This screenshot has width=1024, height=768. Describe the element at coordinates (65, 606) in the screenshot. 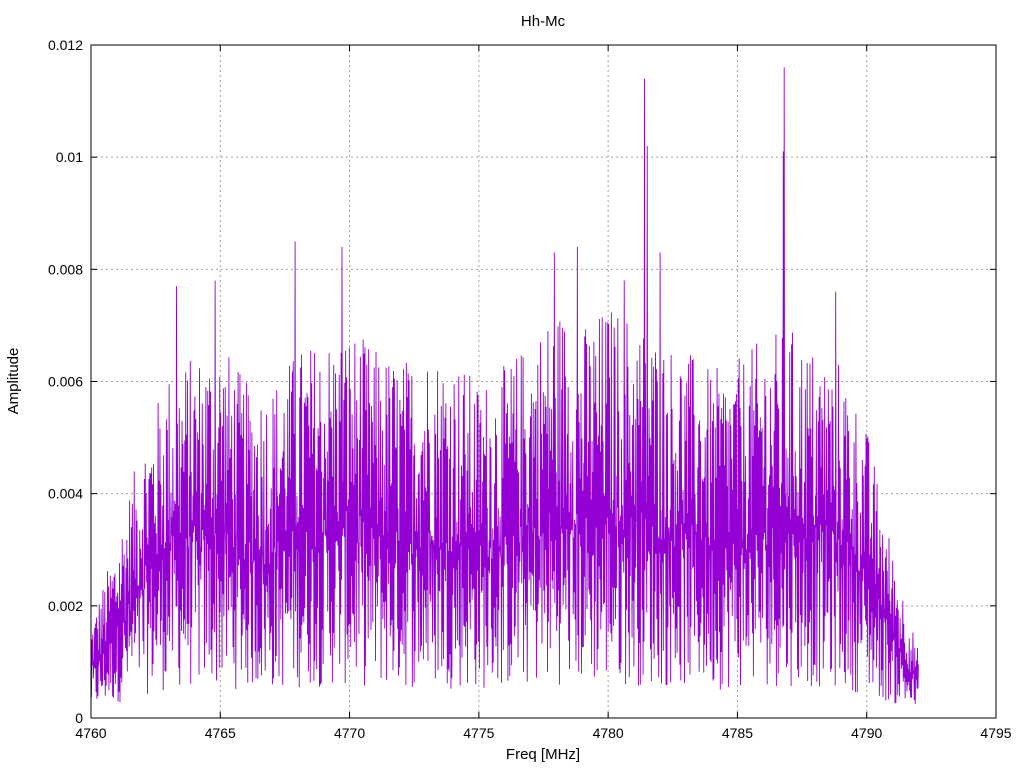

I see `y-tick-label: 0.002` at that location.